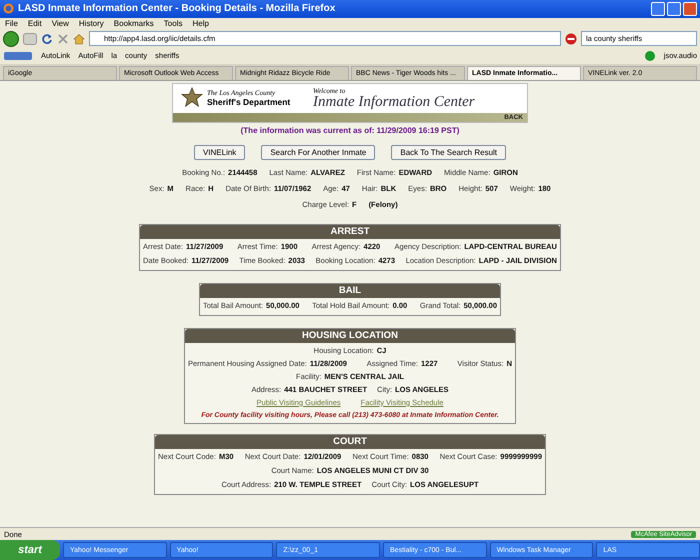 This screenshot has width=700, height=560. I want to click on reload-icon, so click(47, 38).